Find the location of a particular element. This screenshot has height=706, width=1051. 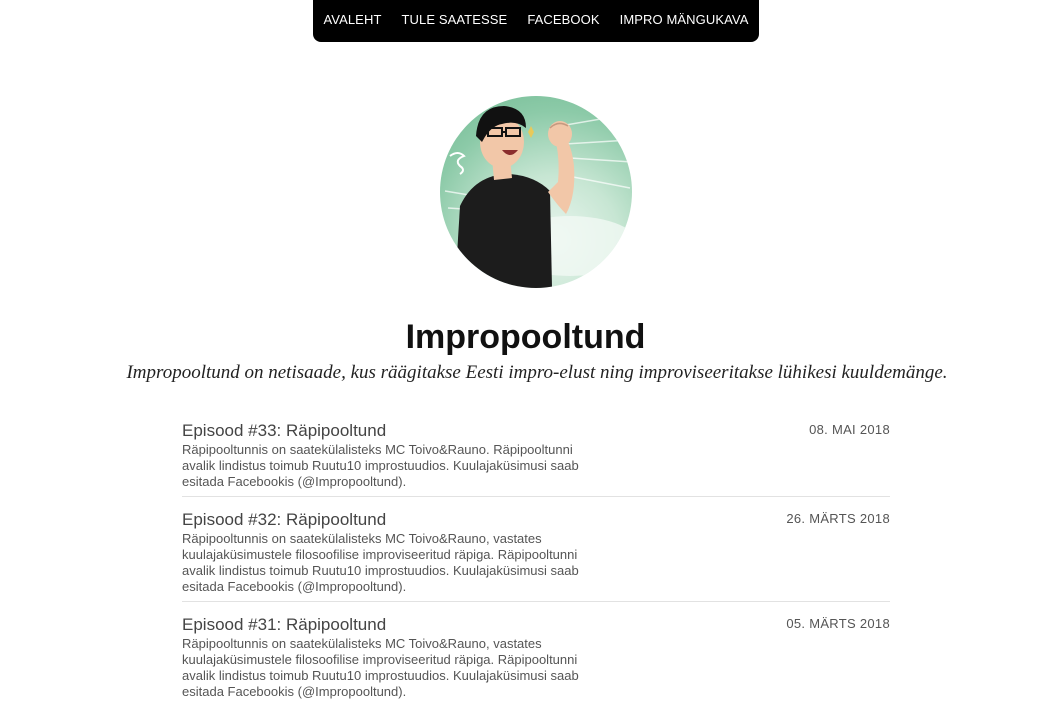

nav-link-impro-mangukava: IMPRO MÄNGUKAVA is located at coordinates (684, 19).